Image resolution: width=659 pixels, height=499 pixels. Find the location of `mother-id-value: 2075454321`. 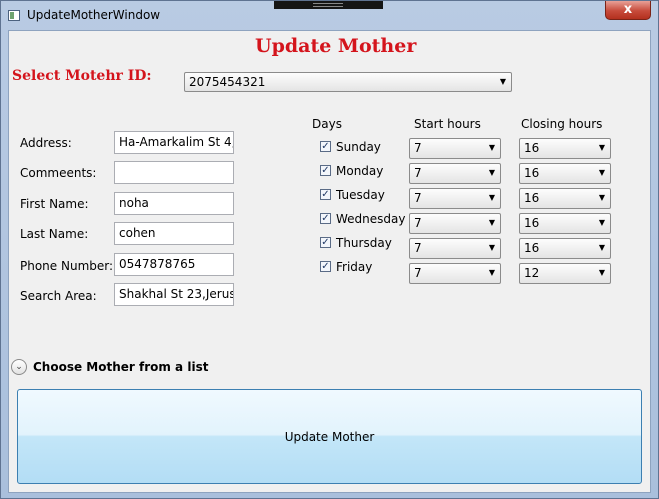

mother-id-value: 2075454321 is located at coordinates (227, 82).